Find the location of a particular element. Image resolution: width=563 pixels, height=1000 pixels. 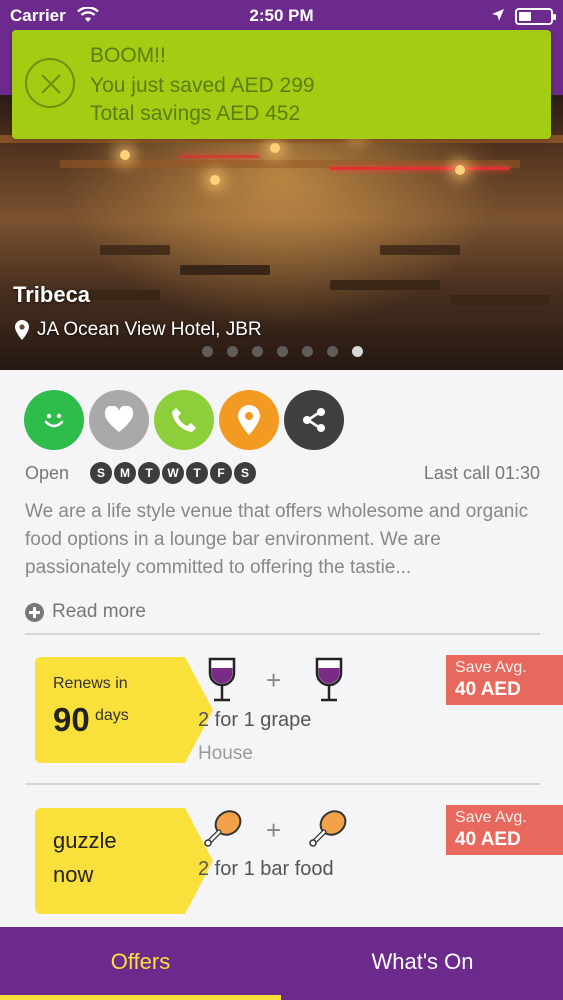

carousel-dot-active is located at coordinates (357, 351).